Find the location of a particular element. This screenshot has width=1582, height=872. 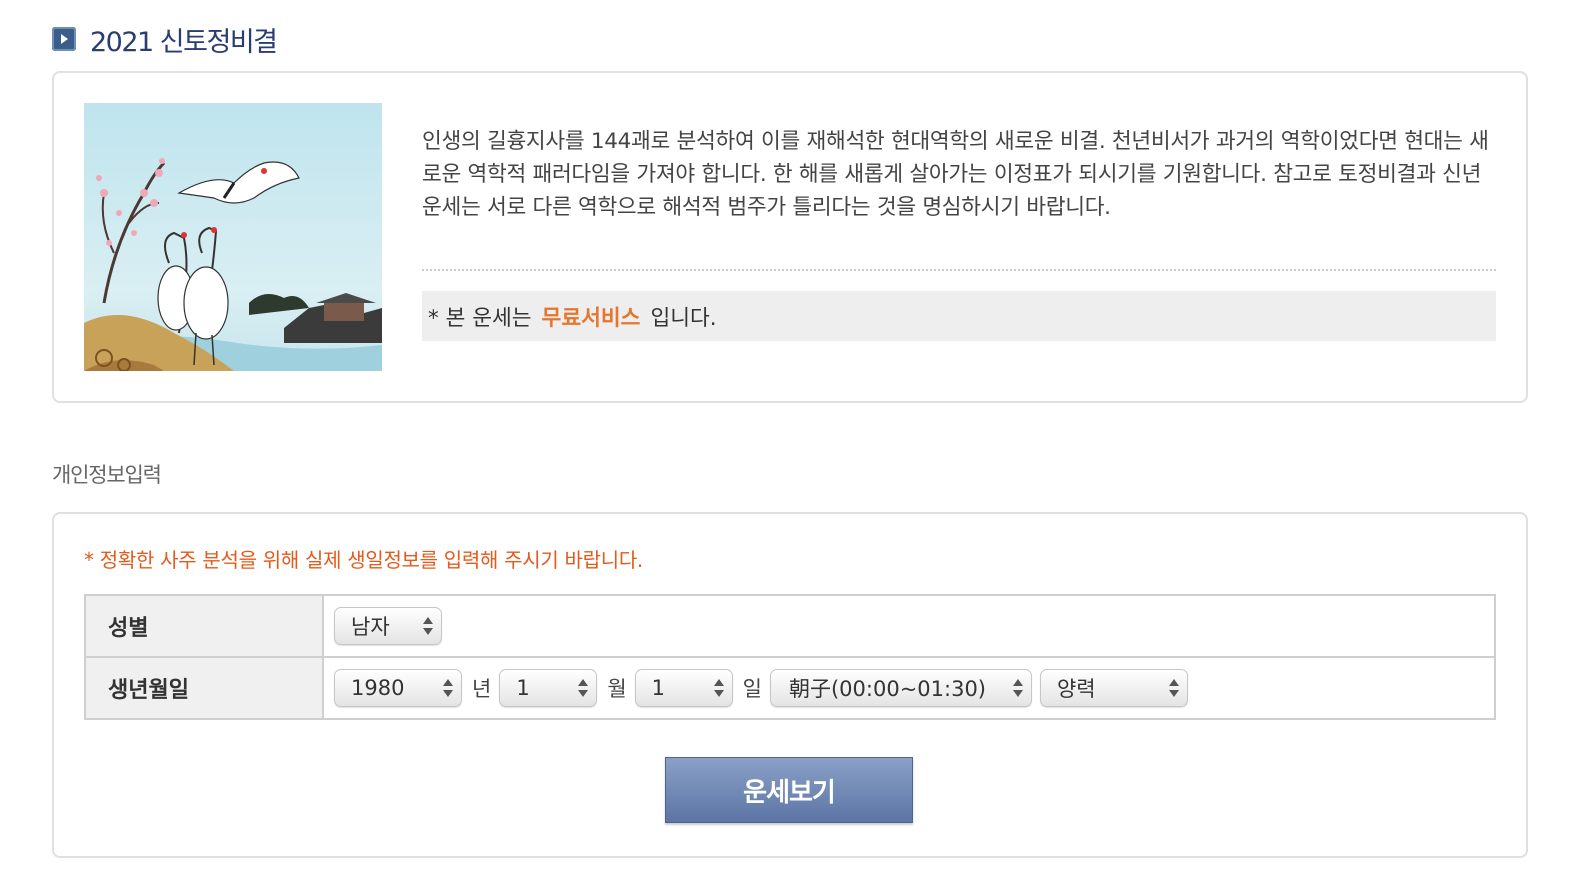

gender-label: 성별 is located at coordinates (204, 626).